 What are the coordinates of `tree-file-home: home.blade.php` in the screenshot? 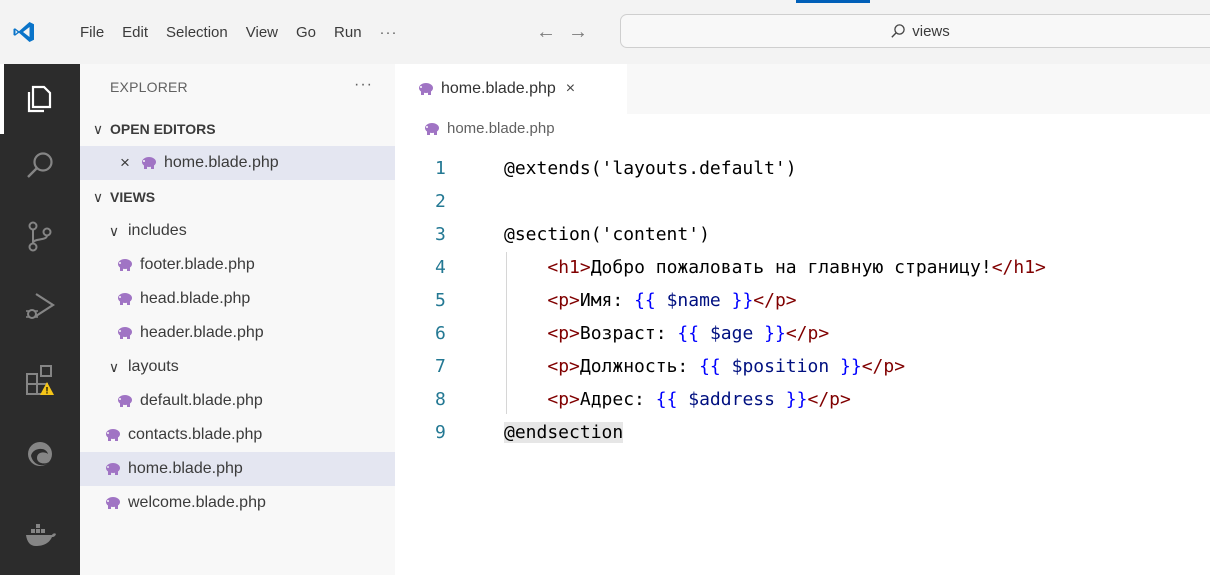 It's located at (237, 469).